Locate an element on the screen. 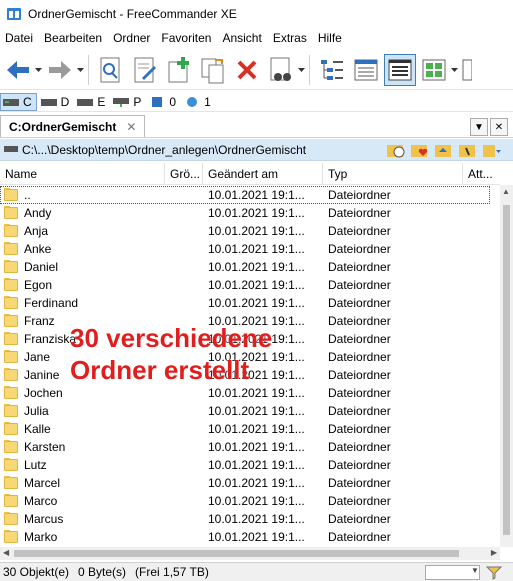 This screenshot has height=581, width=513. delete-icon is located at coordinates (247, 69).